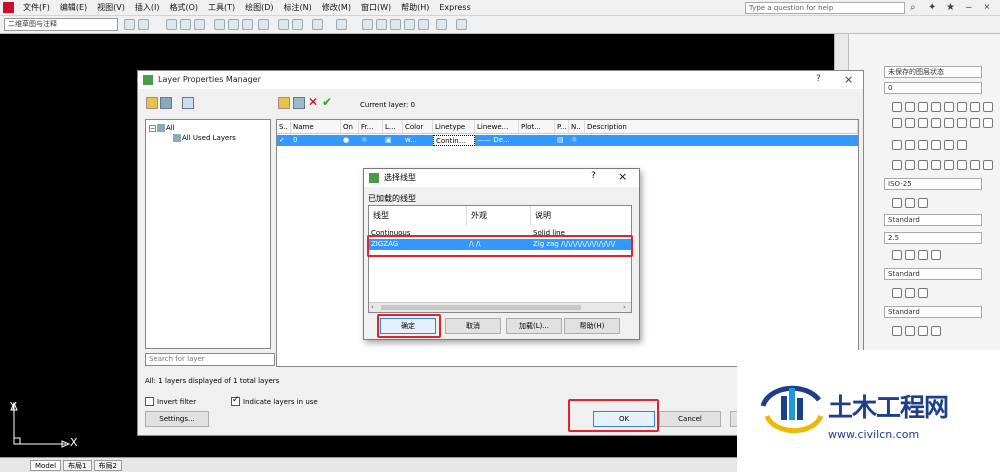 The height and width of the screenshot is (472, 1000). Describe the element at coordinates (219, 24) in the screenshot. I see `print-icon` at that location.